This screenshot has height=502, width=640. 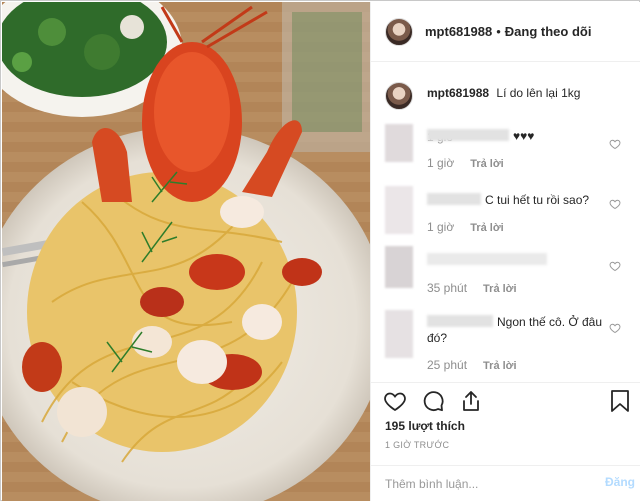 I want to click on comment-text: ♥♥♥, so click(x=524, y=136).